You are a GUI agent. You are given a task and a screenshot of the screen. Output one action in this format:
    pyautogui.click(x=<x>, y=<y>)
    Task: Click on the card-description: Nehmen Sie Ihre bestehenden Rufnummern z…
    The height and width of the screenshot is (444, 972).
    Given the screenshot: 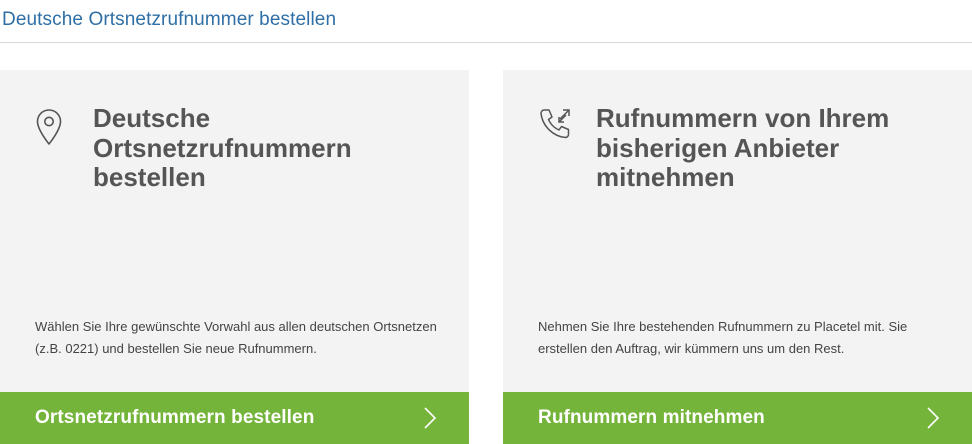 What is the action you would take?
    pyautogui.click(x=723, y=337)
    